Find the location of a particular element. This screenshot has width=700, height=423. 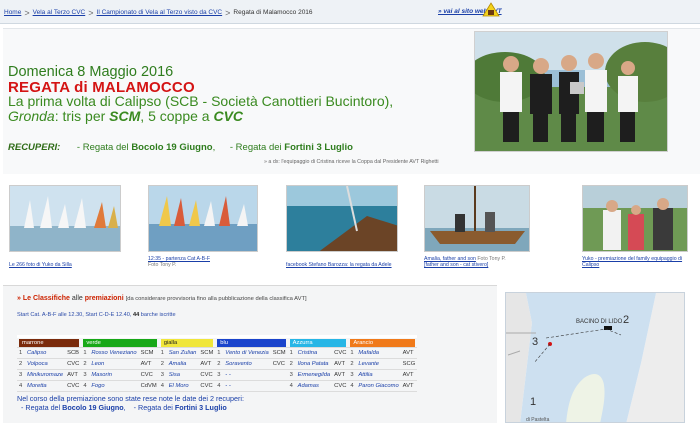

thumb-caption-2: 12:35 - partenza Cat A-B-F Foto Tony P. is located at coordinates (179, 262).